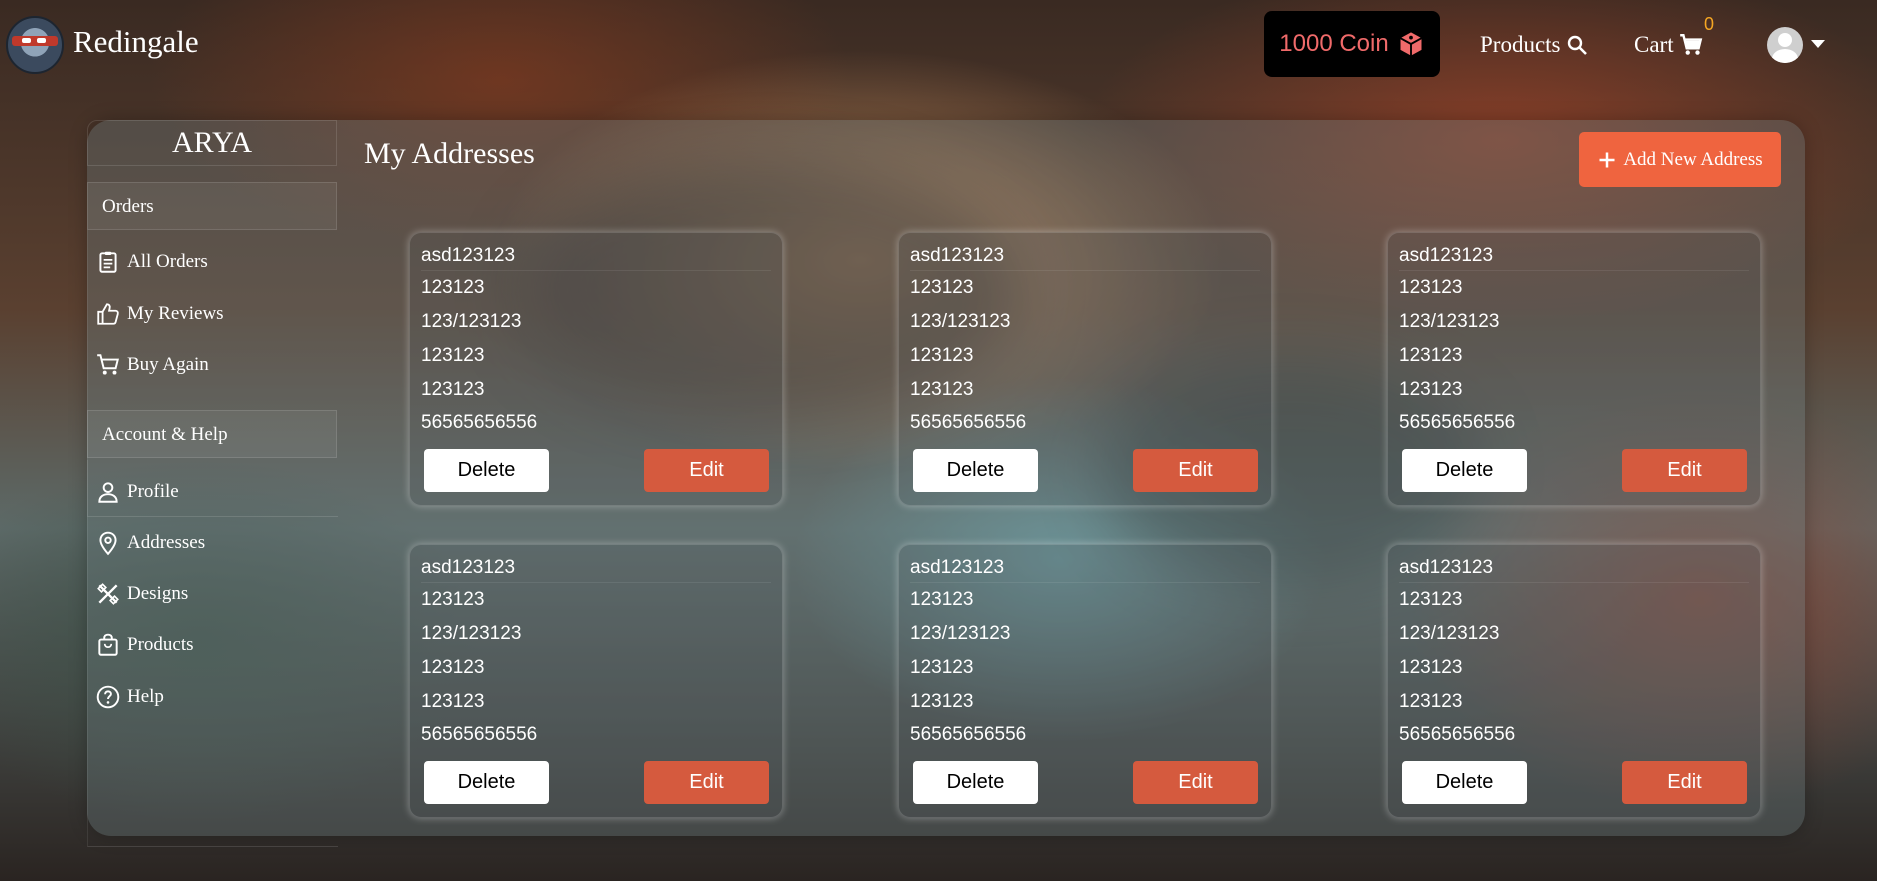  Describe the element at coordinates (212, 206) in the screenshot. I see `sidebar-section-orders: Orders` at that location.